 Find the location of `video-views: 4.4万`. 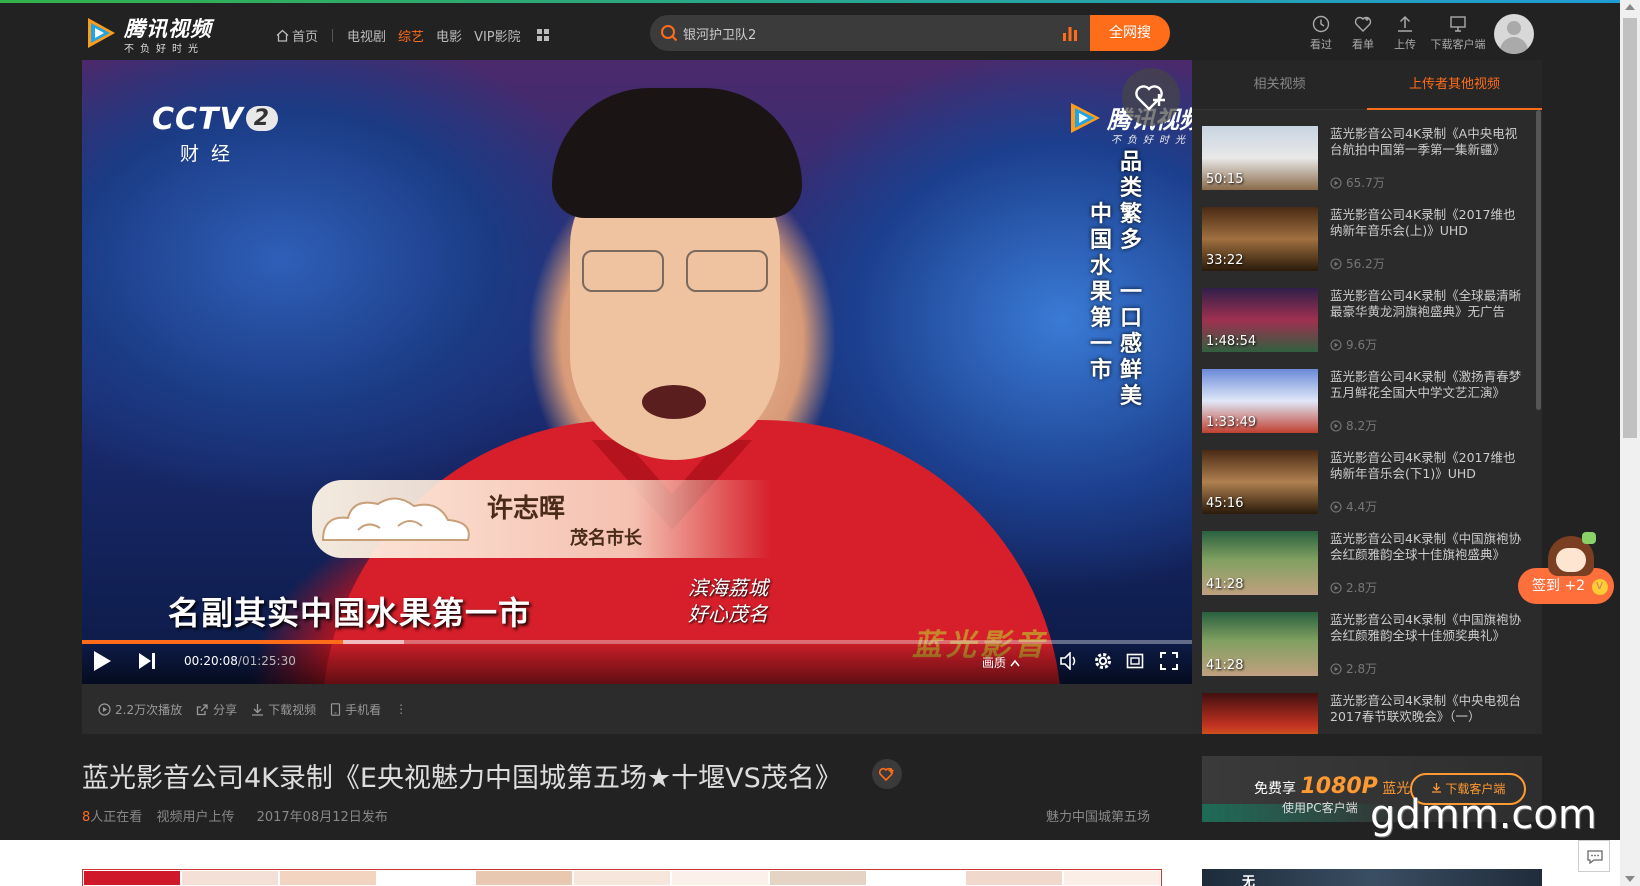

video-views: 4.4万 is located at coordinates (1353, 506).